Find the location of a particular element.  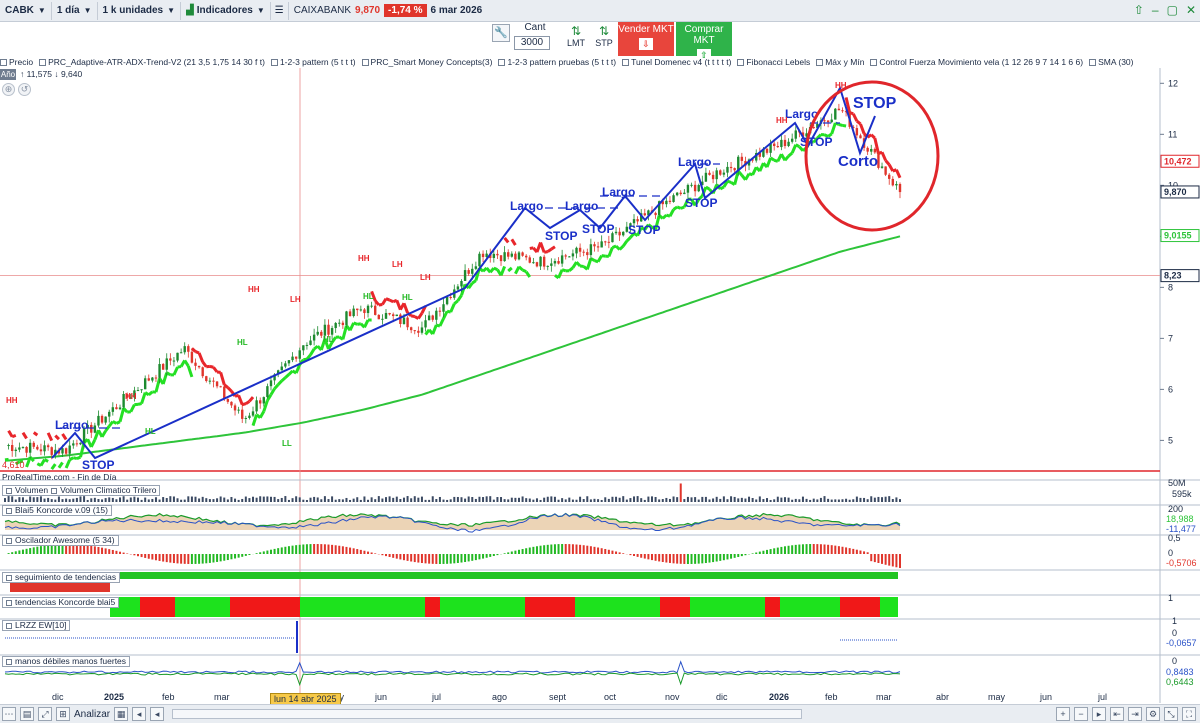

fit-icon: ⤡ is located at coordinates (1171, 714).